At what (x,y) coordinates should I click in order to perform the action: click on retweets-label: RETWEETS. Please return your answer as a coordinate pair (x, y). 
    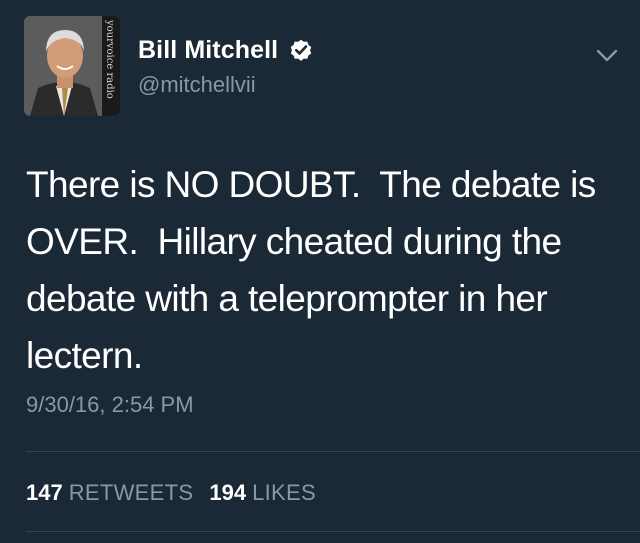
    Looking at the image, I should click on (131, 492).